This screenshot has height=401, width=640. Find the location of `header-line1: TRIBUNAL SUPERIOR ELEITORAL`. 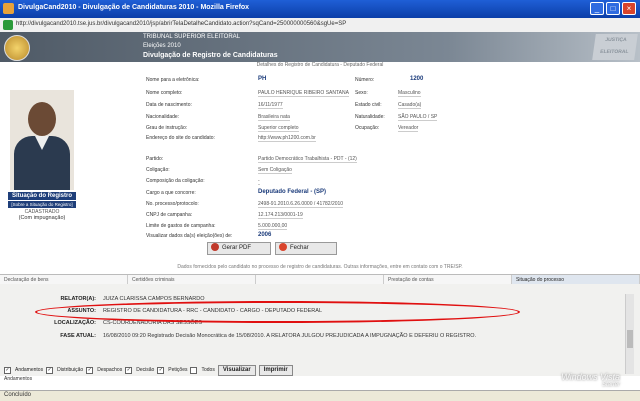

header-line1: TRIBUNAL SUPERIOR ELEITORAL is located at coordinates (192, 37).